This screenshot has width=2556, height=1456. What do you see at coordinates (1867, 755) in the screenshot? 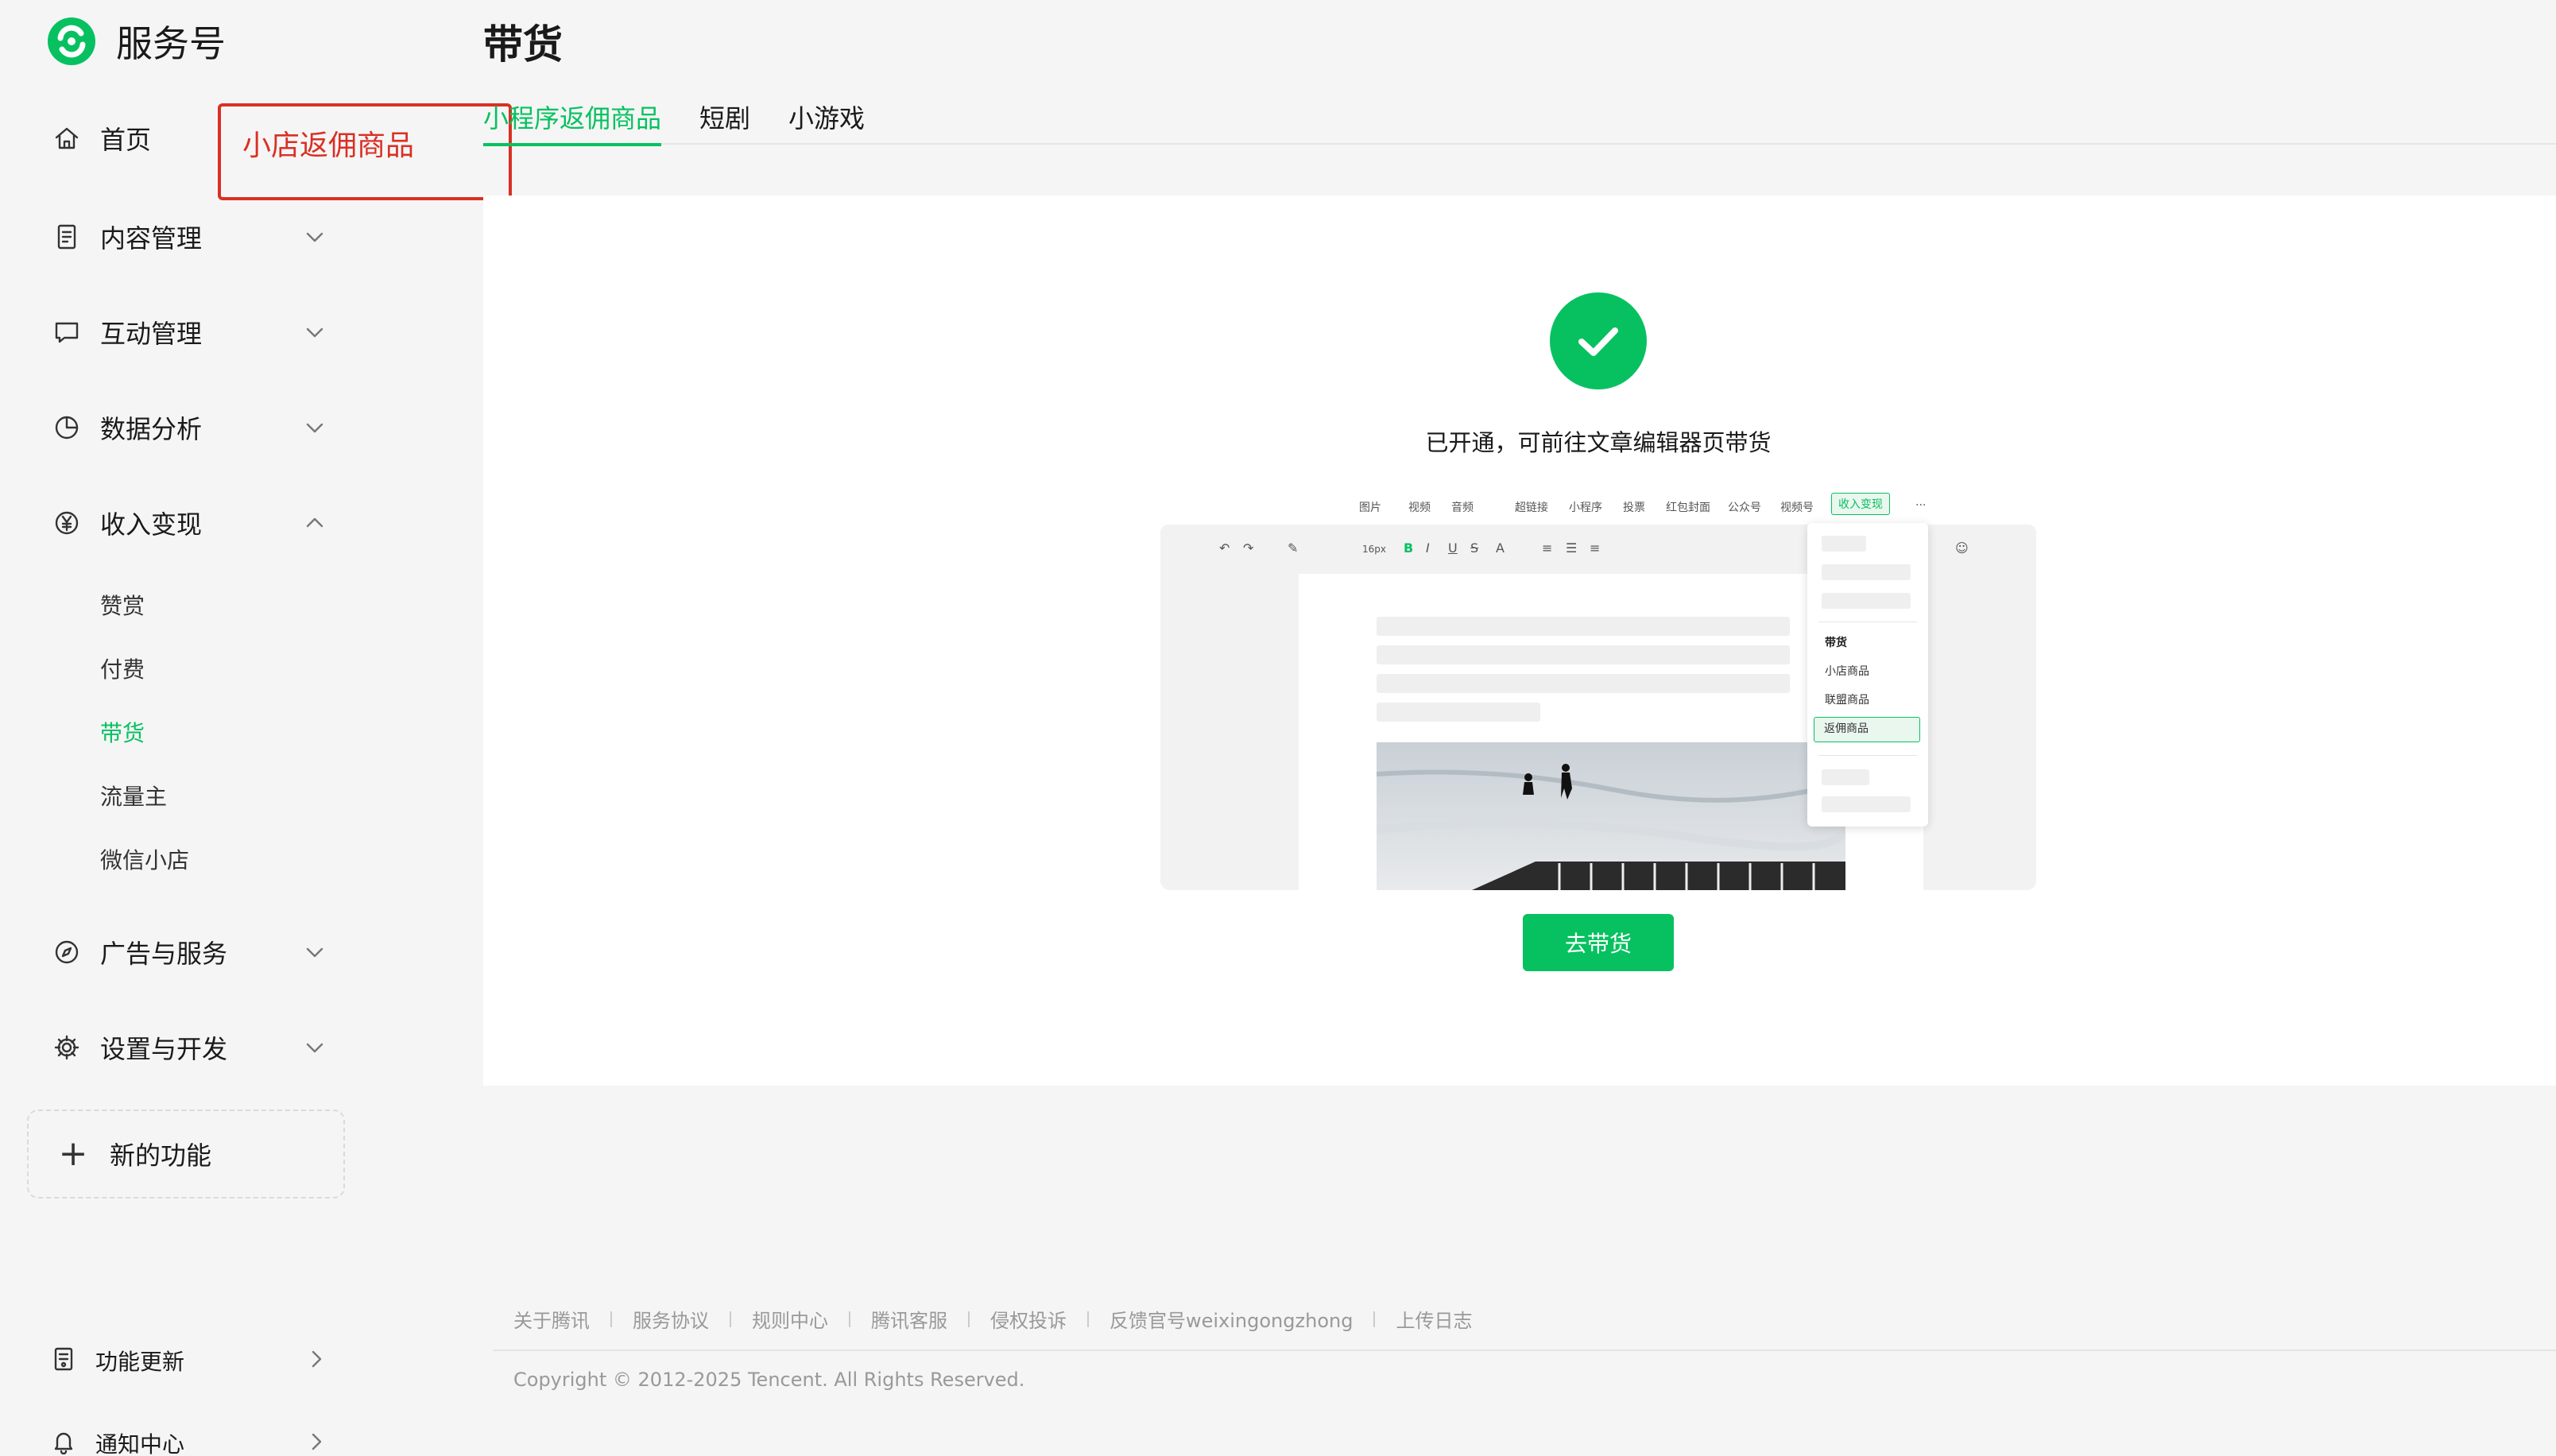
I see `dropdown-divider` at bounding box center [1867, 755].